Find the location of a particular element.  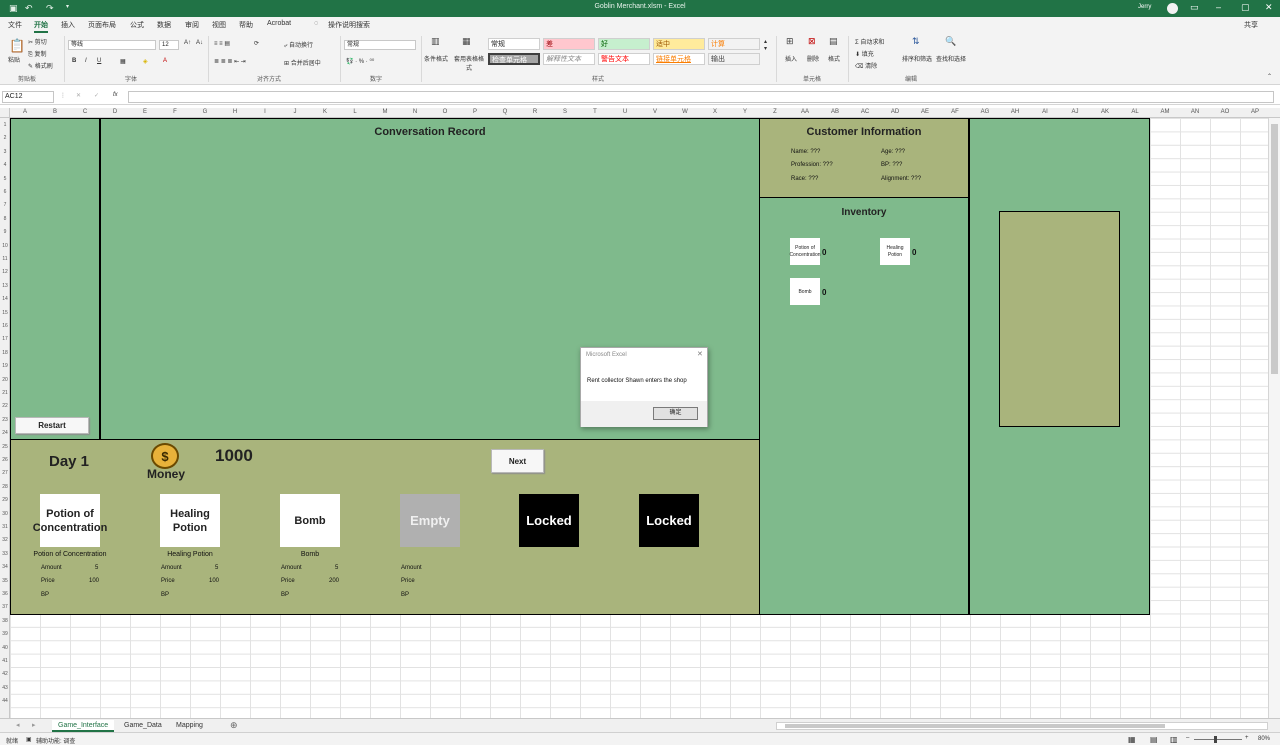

row-header: 26 is located at coordinates (5, 460).